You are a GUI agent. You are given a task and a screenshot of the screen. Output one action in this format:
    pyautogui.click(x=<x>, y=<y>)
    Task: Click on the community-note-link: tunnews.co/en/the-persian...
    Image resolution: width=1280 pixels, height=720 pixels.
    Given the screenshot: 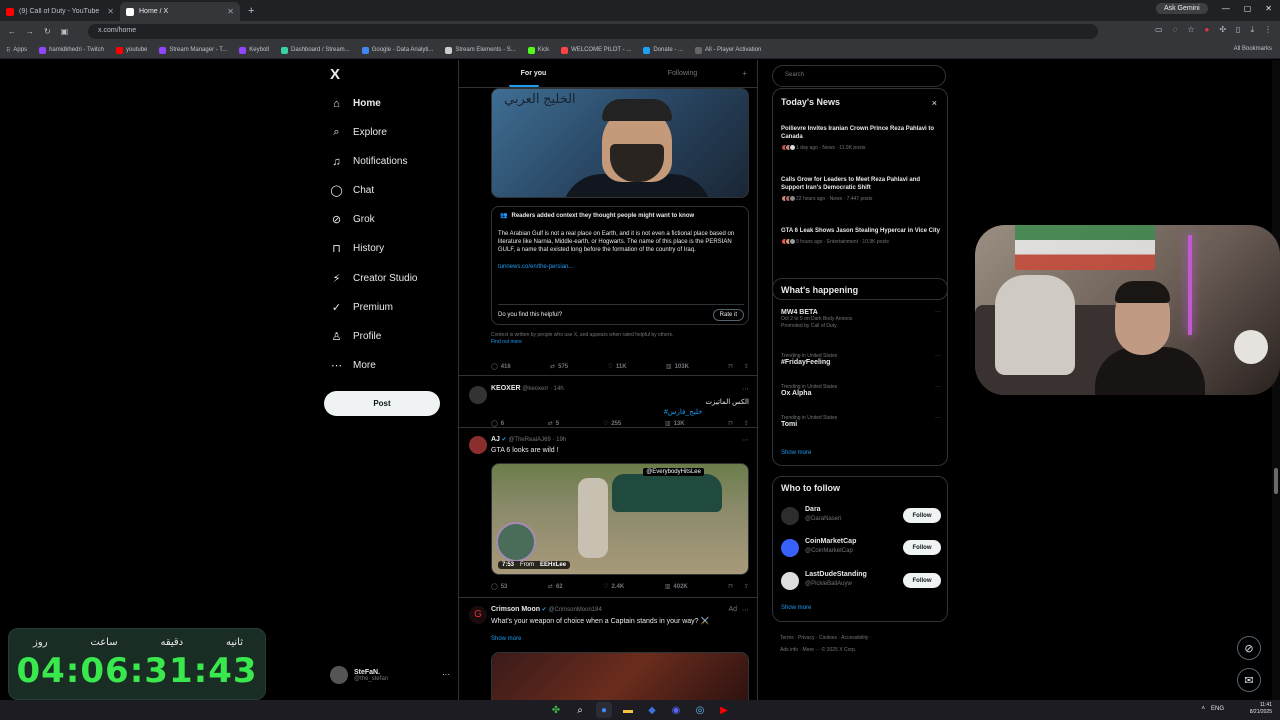 What is the action you would take?
    pyautogui.click(x=620, y=267)
    